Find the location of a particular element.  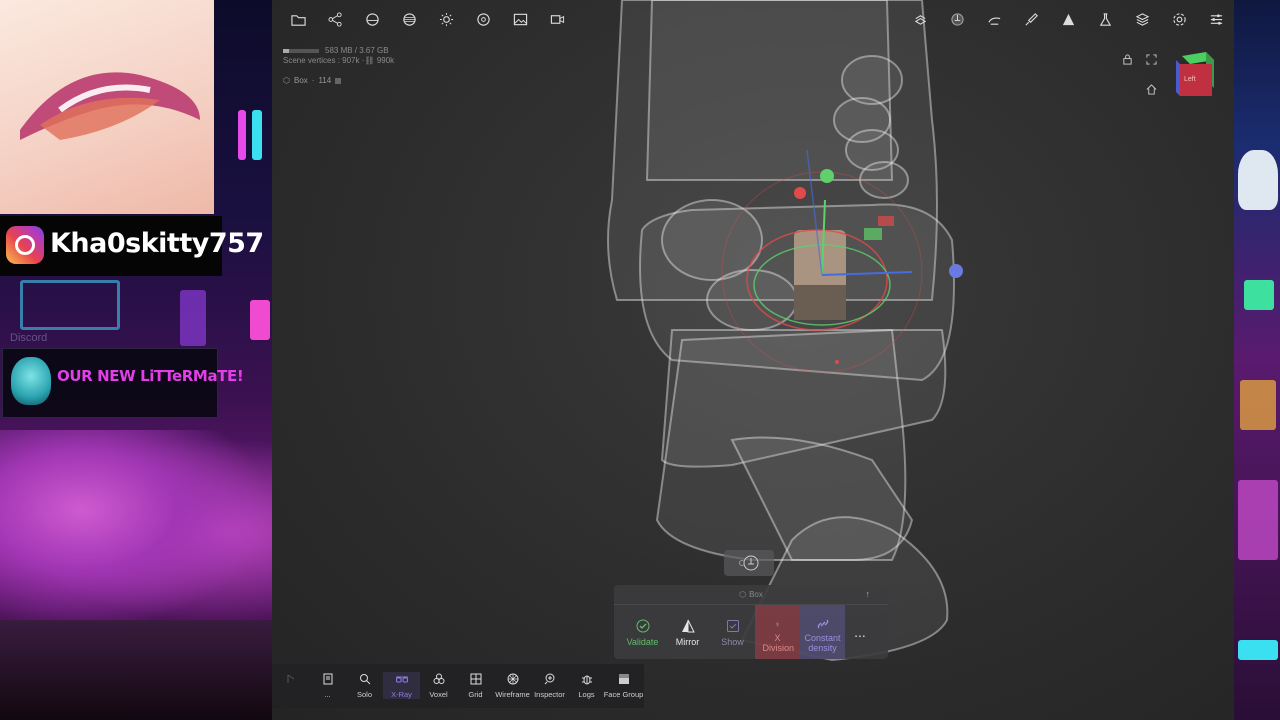

scene-vertices-total: 990k is located at coordinates (385, 60).